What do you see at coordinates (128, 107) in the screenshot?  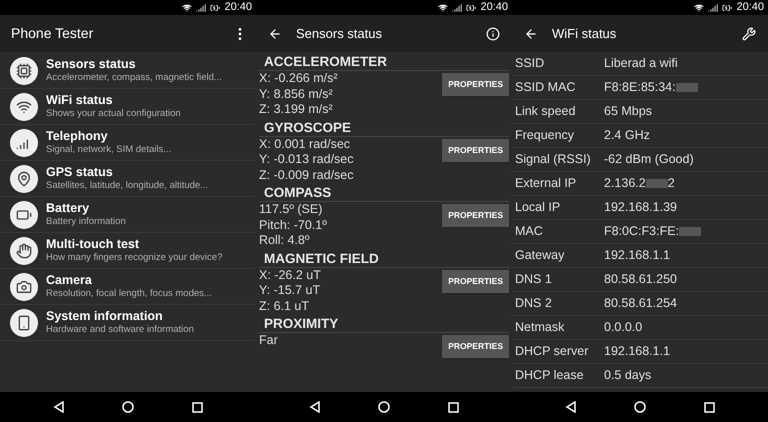 I see `menu-item: WiFi status Shows your actual configuration` at bounding box center [128, 107].